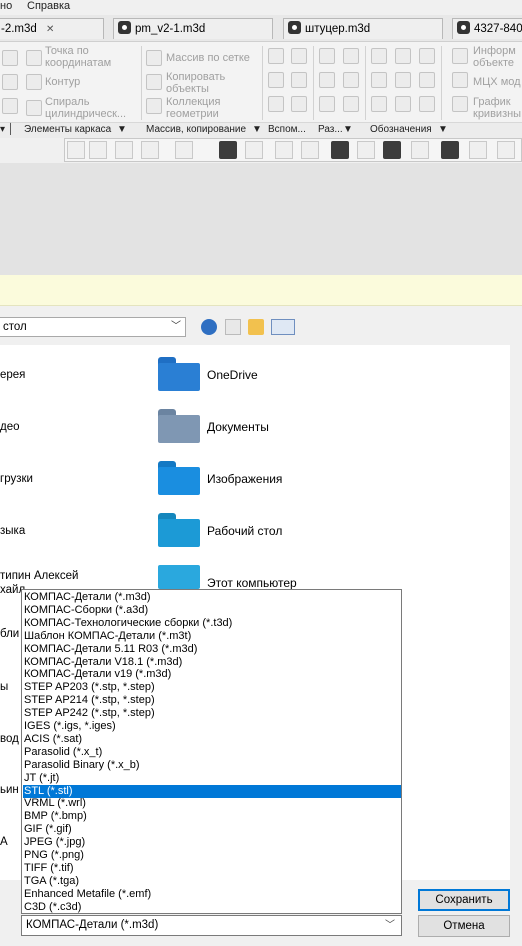 The height and width of the screenshot is (946, 522). What do you see at coordinates (212, 816) in the screenshot?
I see `file-type-option: BMP (*.bmp)` at bounding box center [212, 816].